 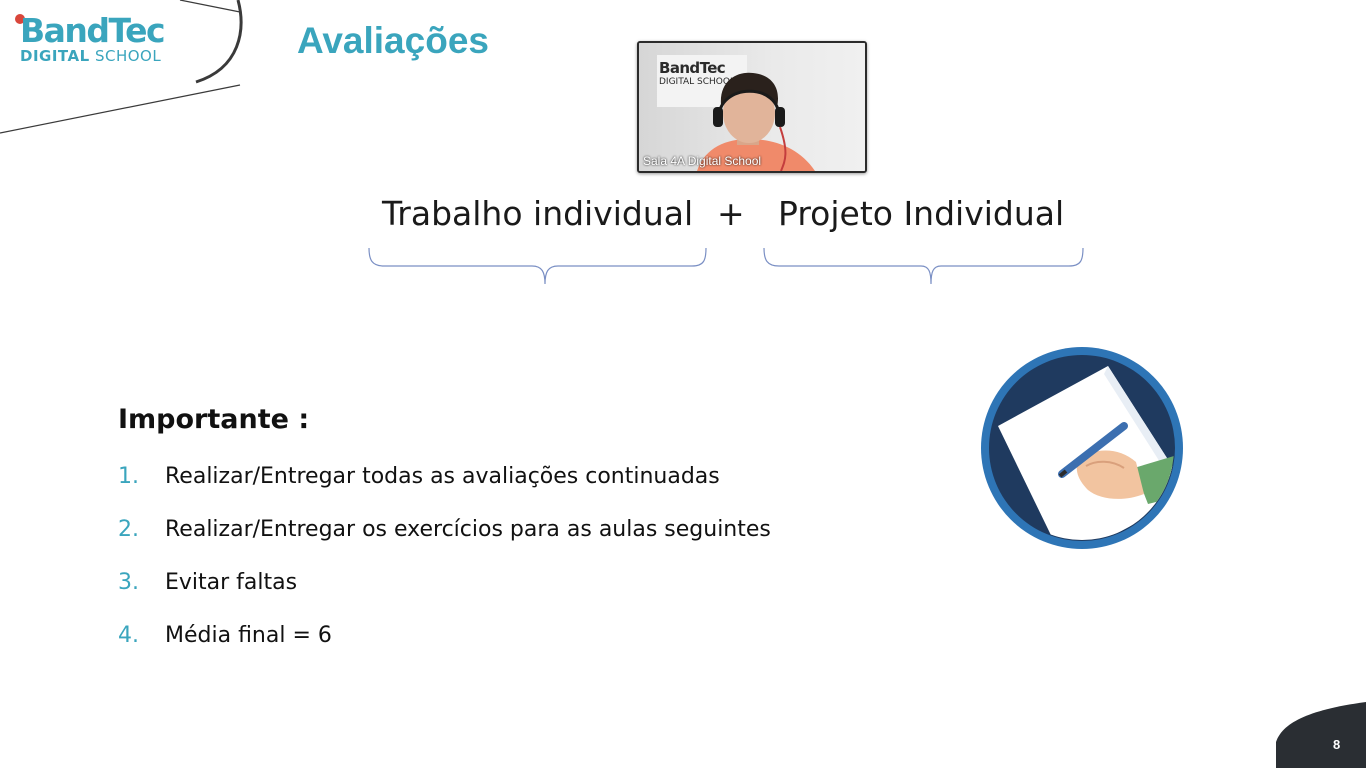 What do you see at coordinates (538, 213) in the screenshot?
I see `formula-left-term: Trabalho individual` at bounding box center [538, 213].